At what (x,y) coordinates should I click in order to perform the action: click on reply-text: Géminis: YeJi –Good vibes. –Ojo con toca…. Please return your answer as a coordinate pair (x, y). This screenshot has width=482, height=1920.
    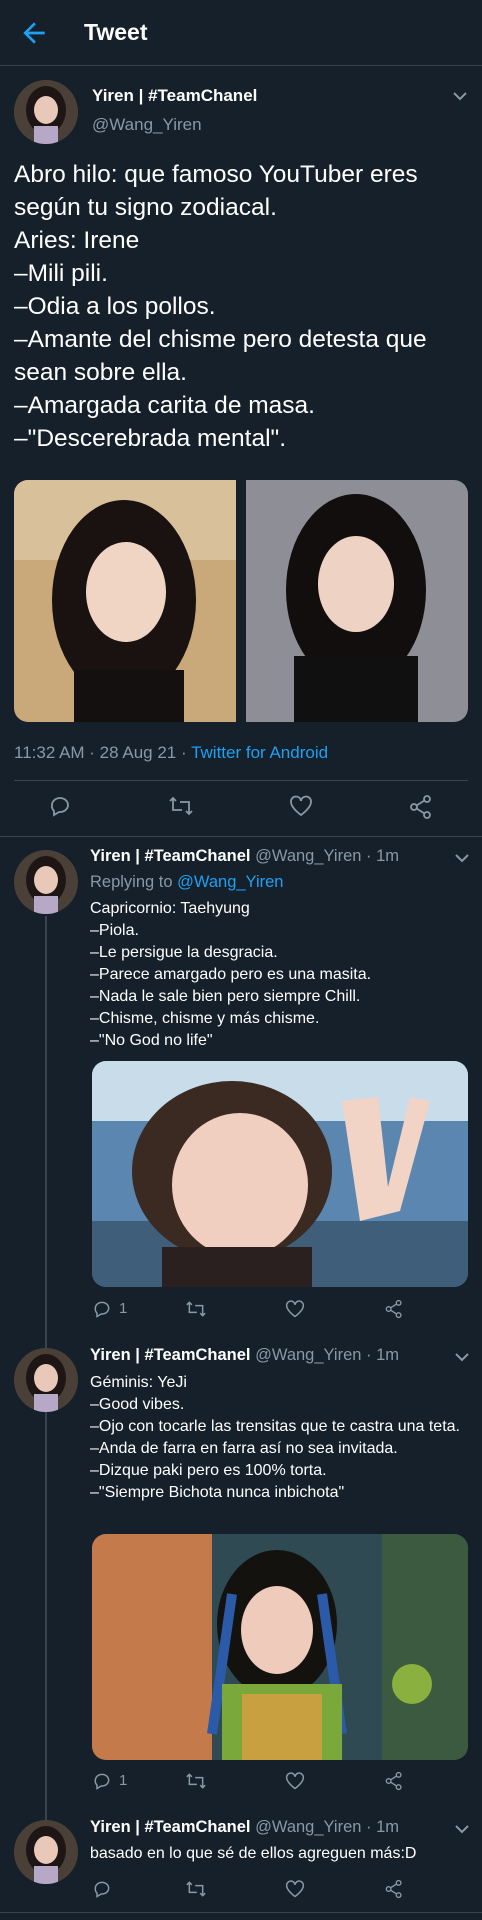
    Looking at the image, I should click on (275, 1437).